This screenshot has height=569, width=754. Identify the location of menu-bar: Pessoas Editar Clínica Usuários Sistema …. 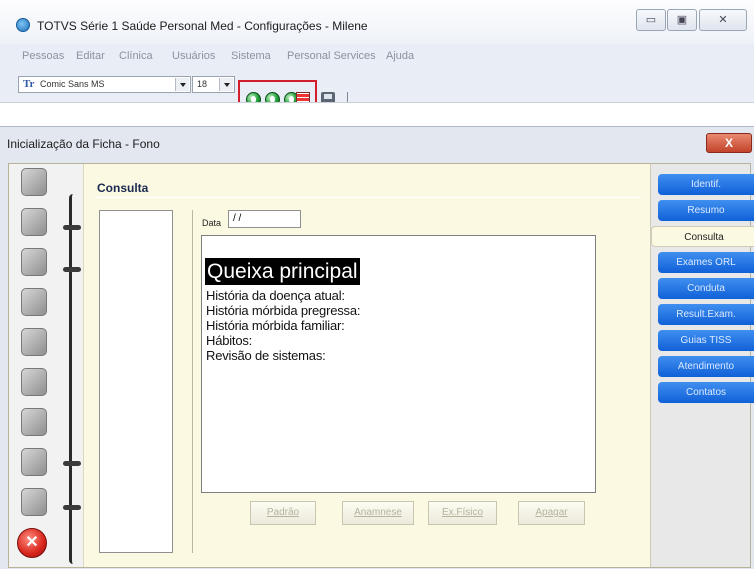
(377, 58).